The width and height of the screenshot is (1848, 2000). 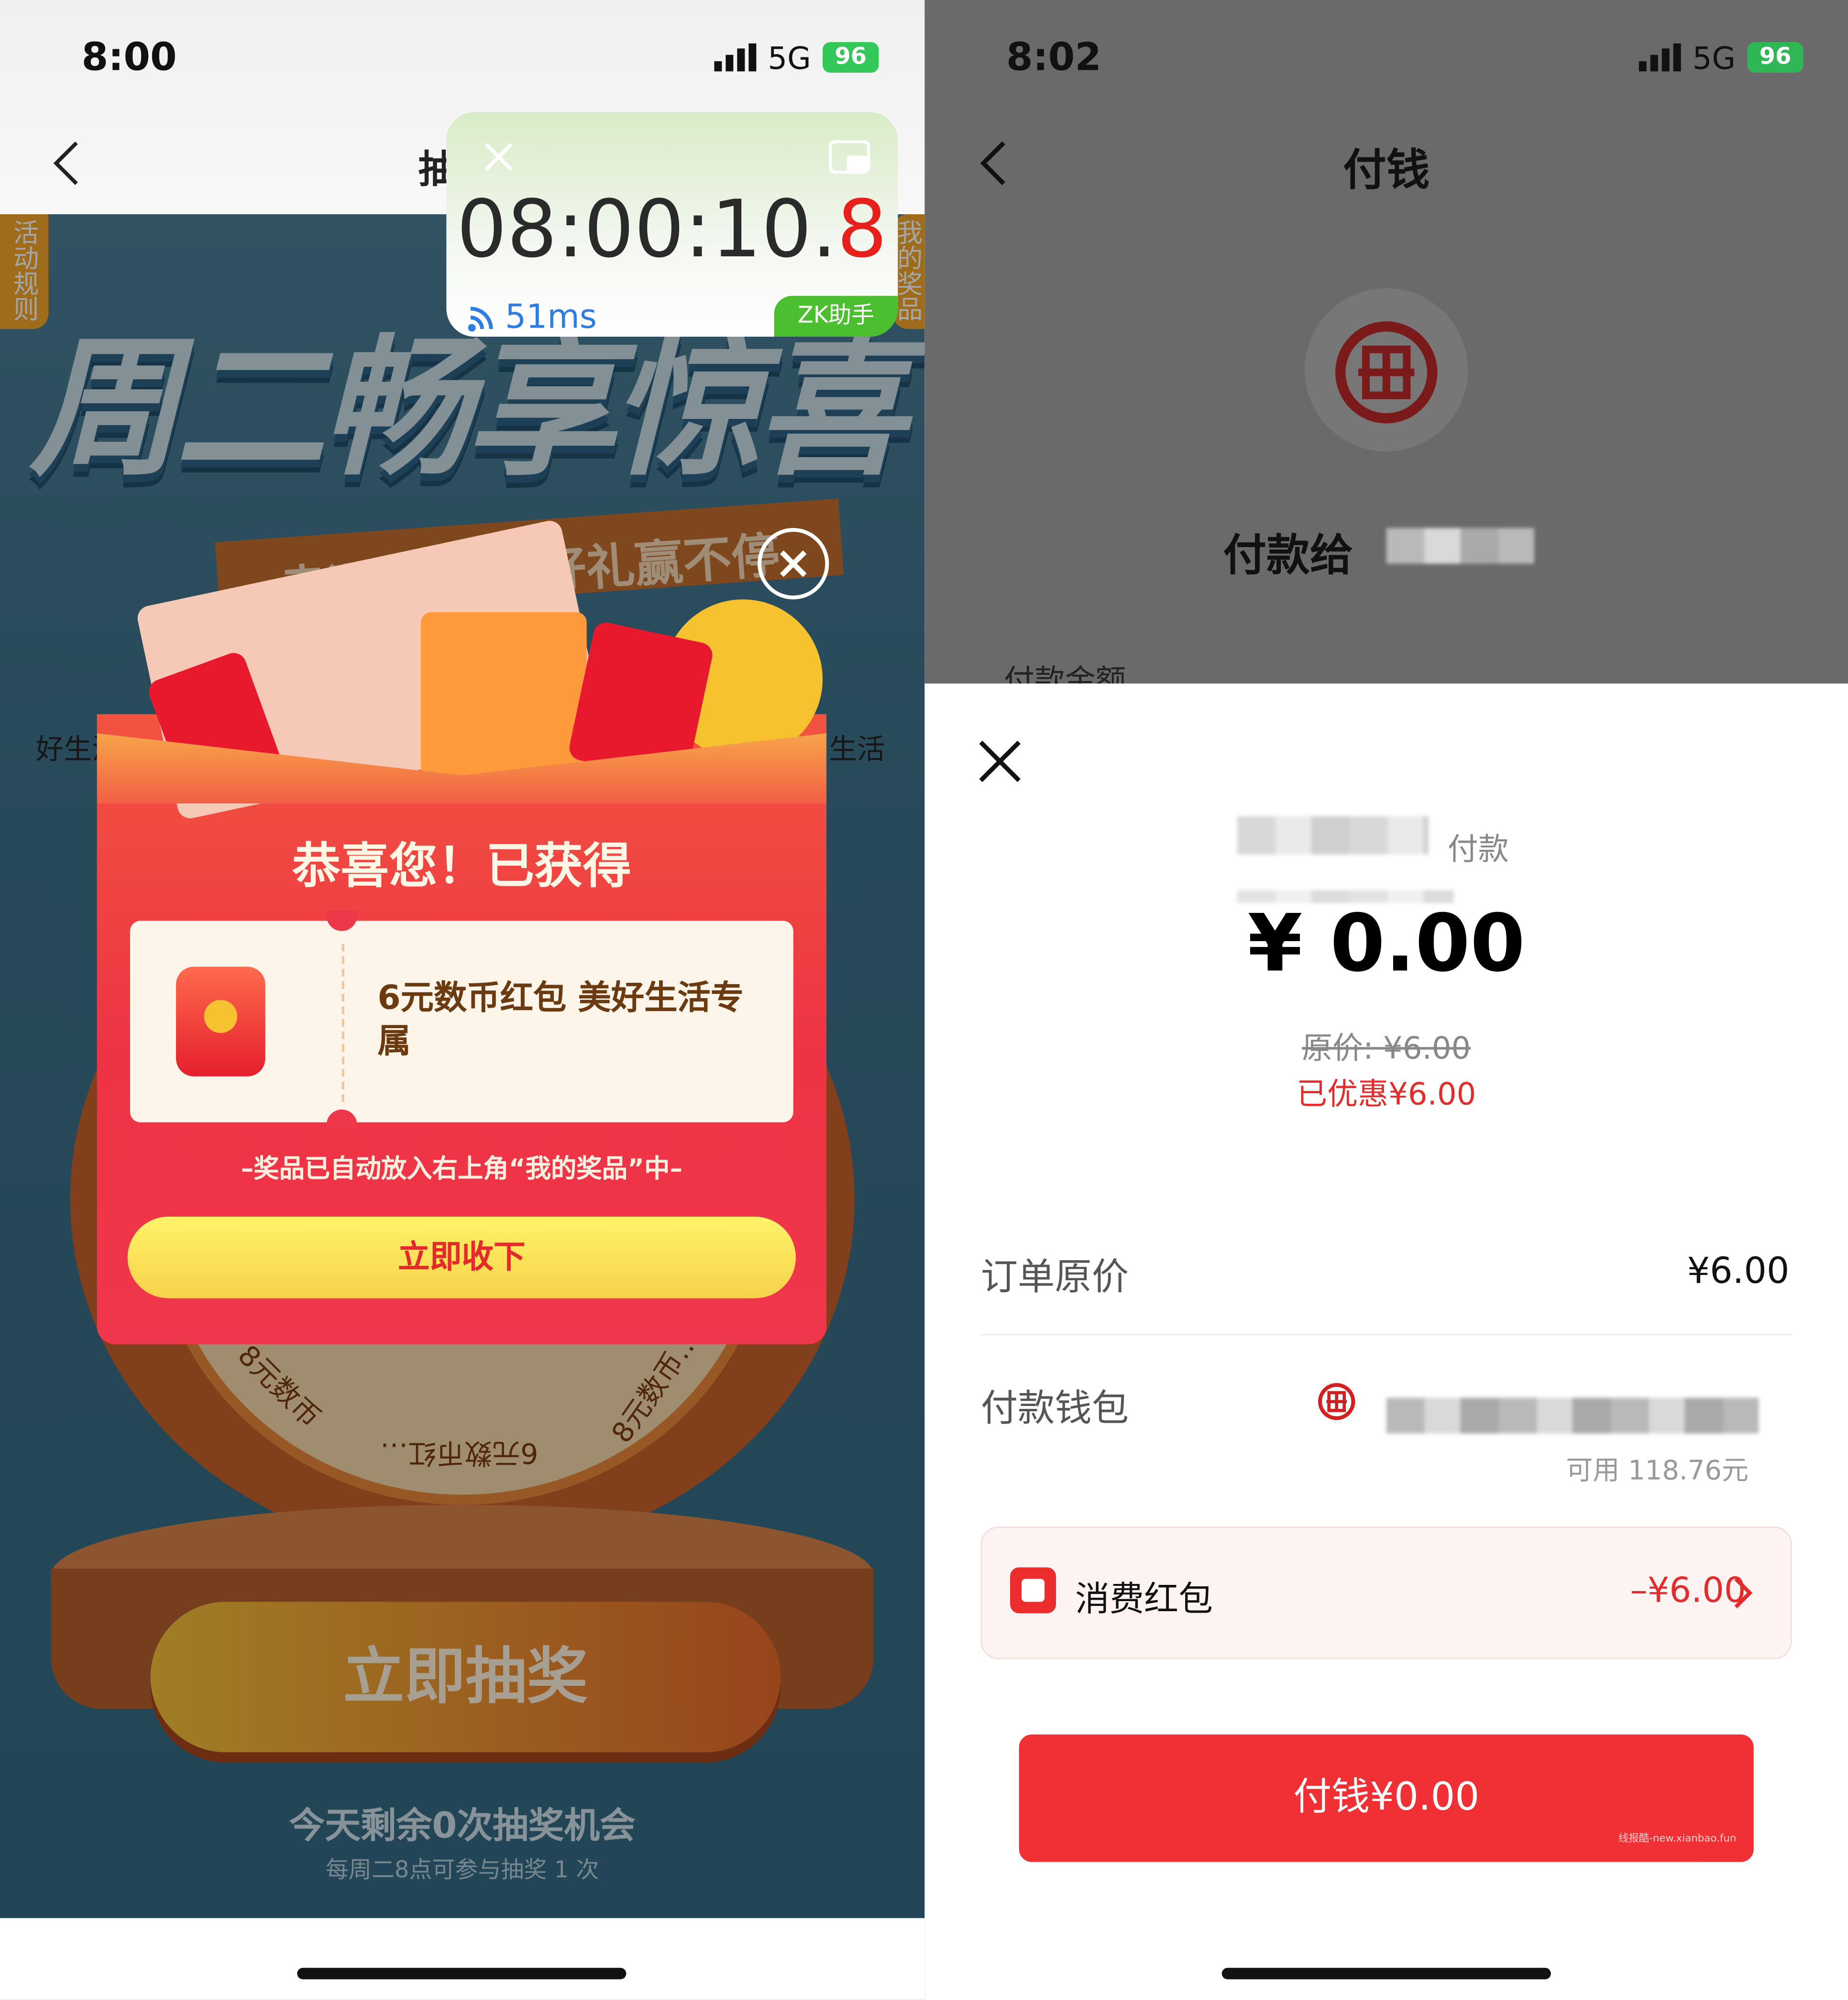 I want to click on wifi-icon, so click(x=482, y=320).